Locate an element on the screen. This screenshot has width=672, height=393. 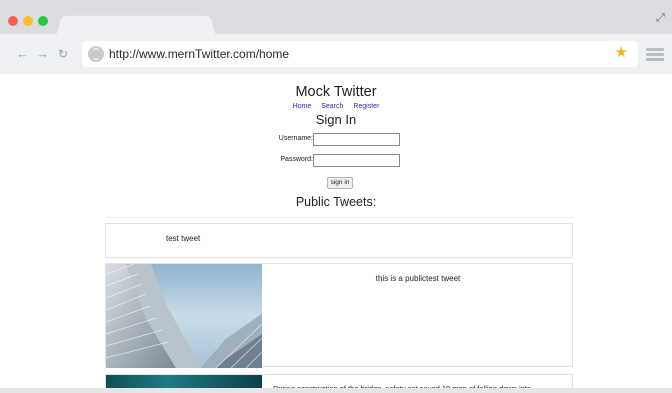
divider is located at coordinates (340, 217).